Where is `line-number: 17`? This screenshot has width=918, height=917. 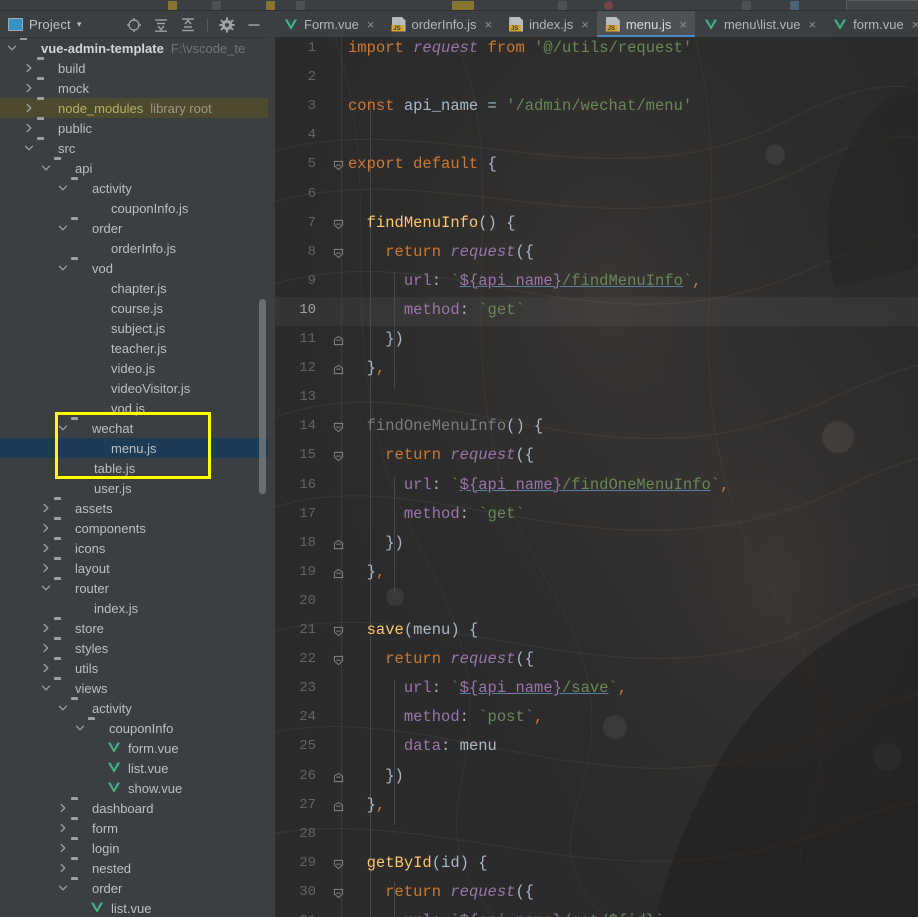 line-number: 17 is located at coordinates (296, 514).